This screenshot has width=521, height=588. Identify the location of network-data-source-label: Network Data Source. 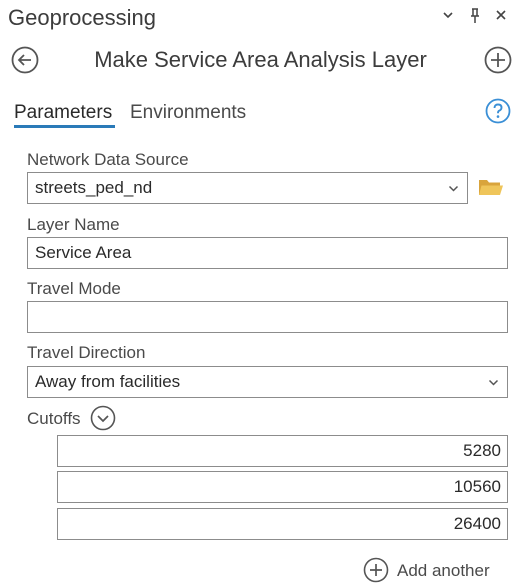
(108, 159).